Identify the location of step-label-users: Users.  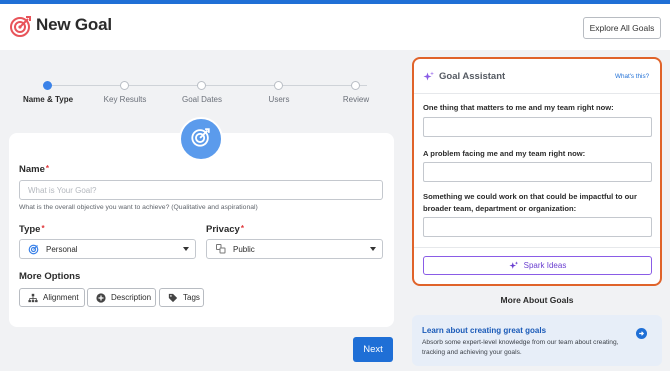
(279, 99).